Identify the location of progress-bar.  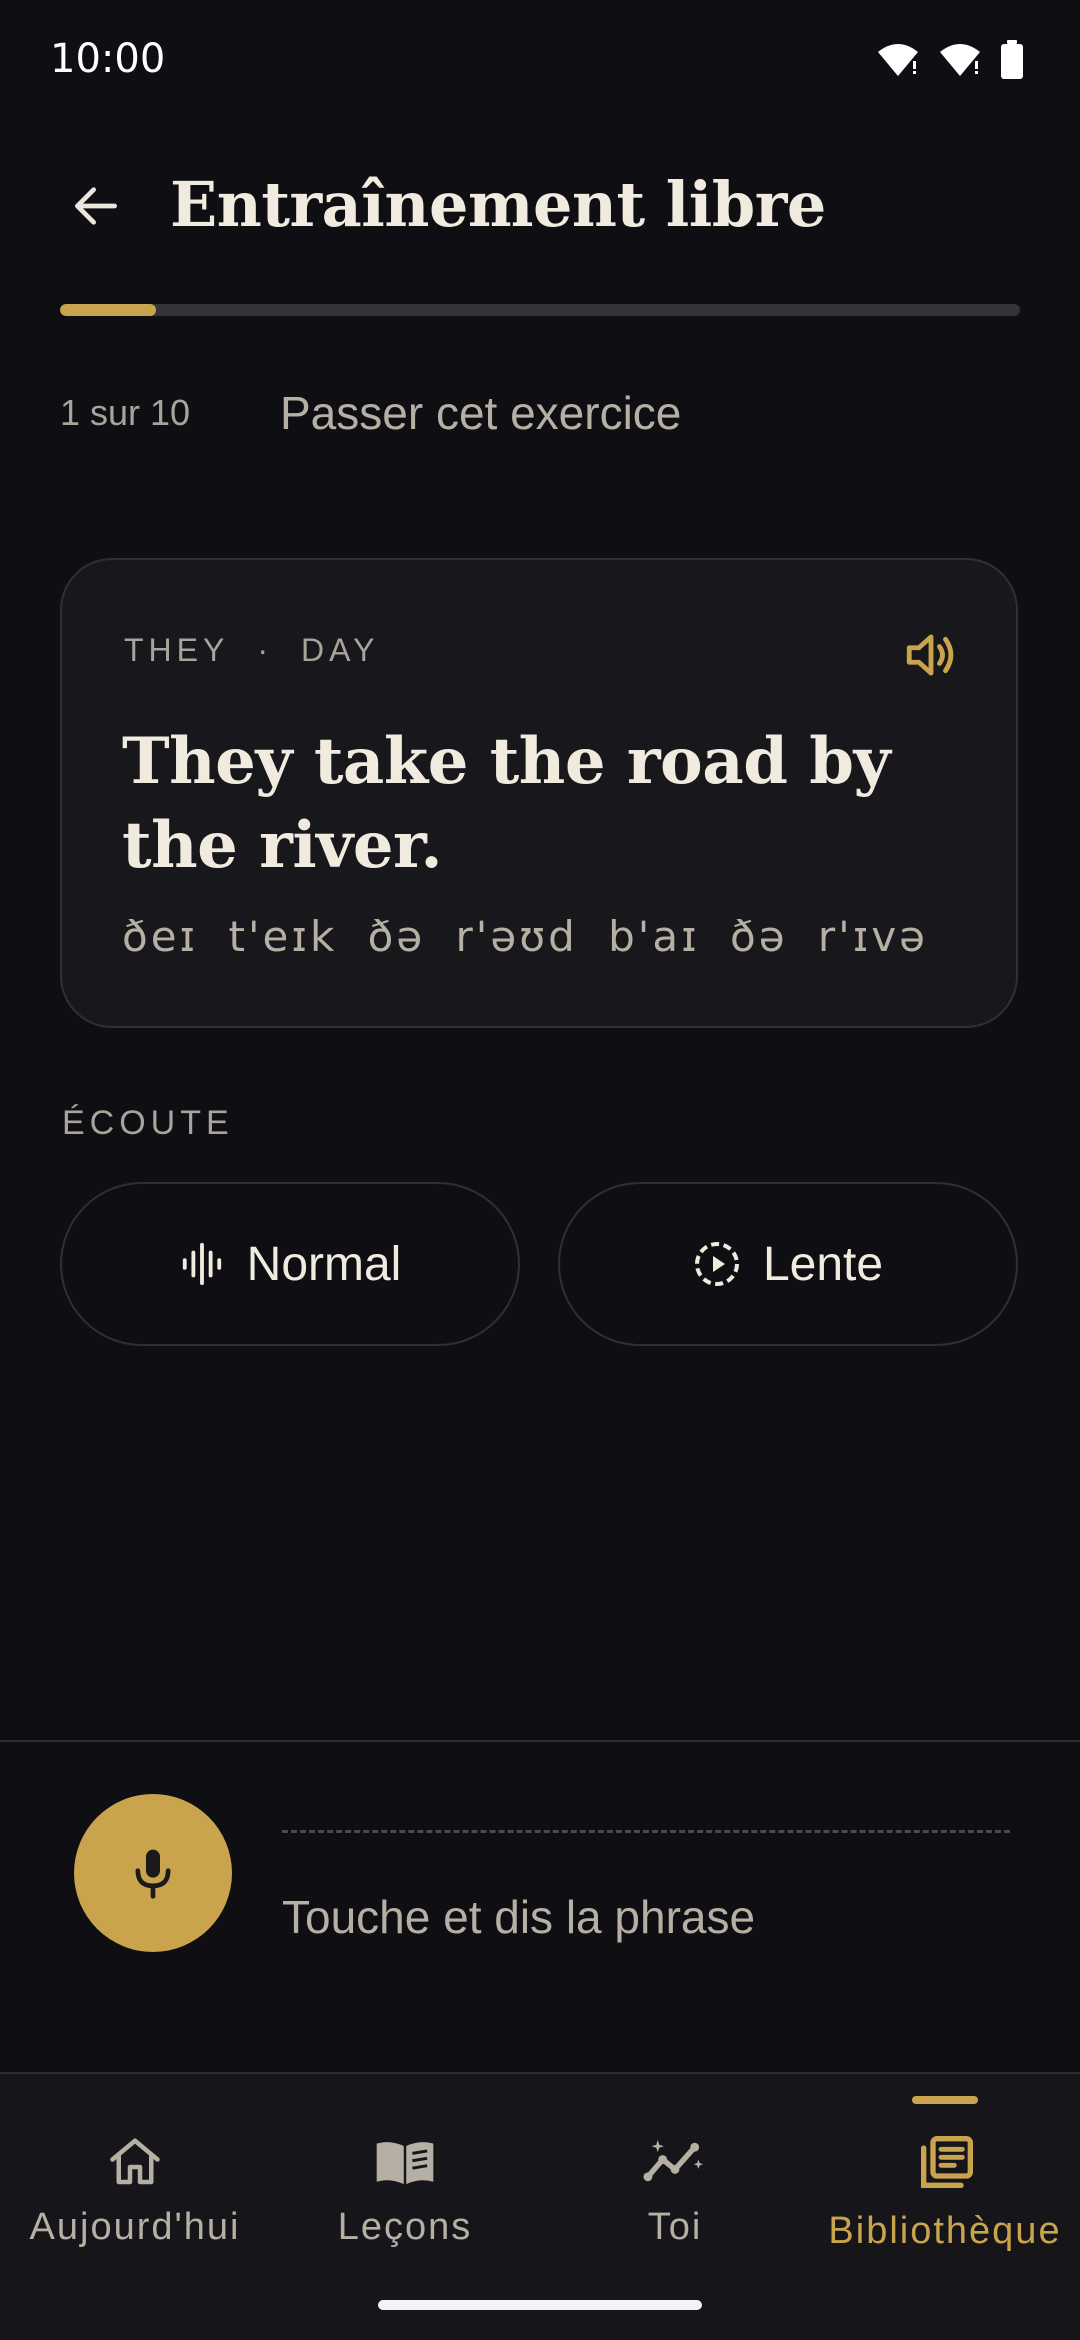
(540, 310).